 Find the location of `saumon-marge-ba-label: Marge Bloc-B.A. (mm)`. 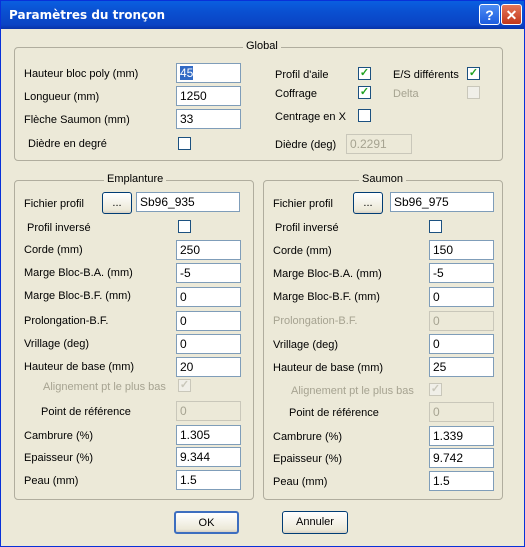

saumon-marge-ba-label: Marge Bloc-B.A. (mm) is located at coordinates (327, 274).